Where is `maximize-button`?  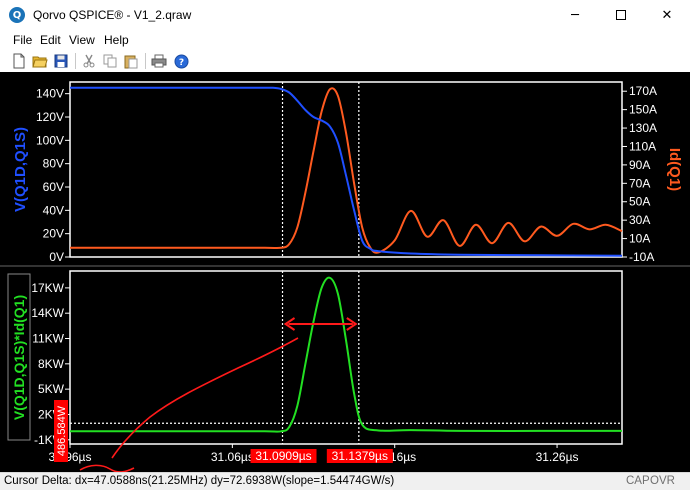
maximize-button is located at coordinates (621, 15).